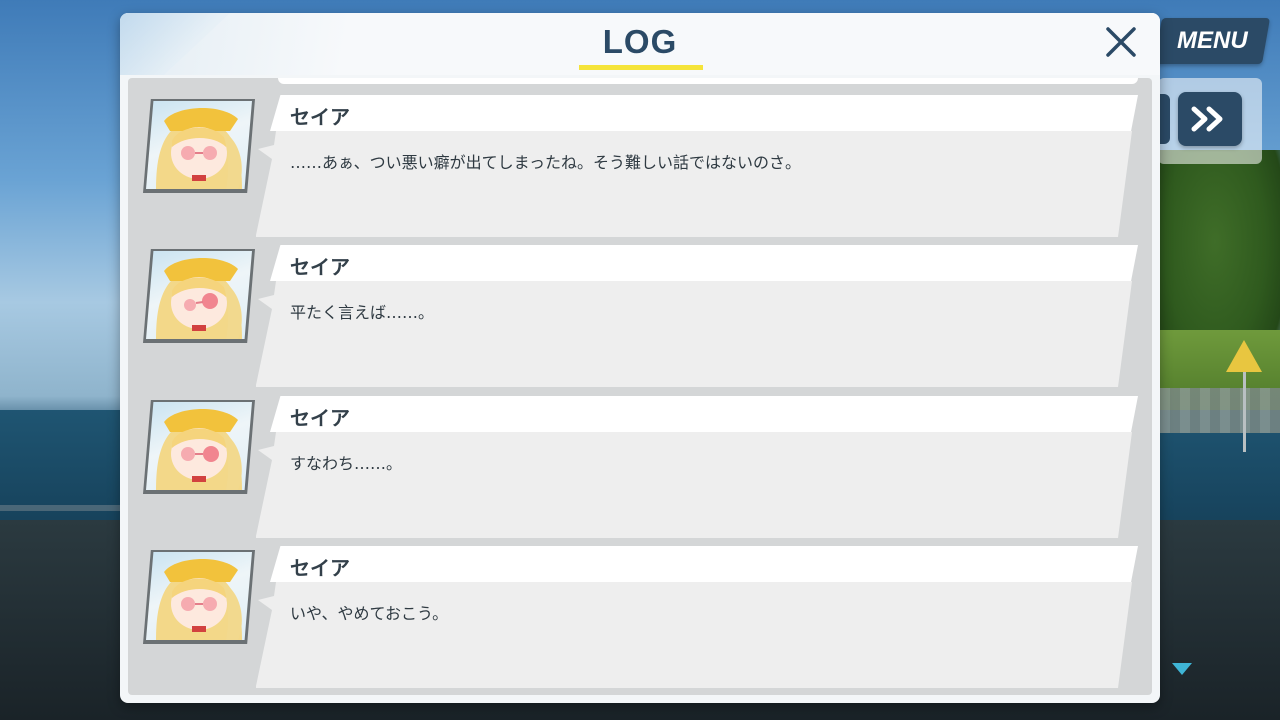  I want to click on log-message: すなわち……。, so click(346, 463).